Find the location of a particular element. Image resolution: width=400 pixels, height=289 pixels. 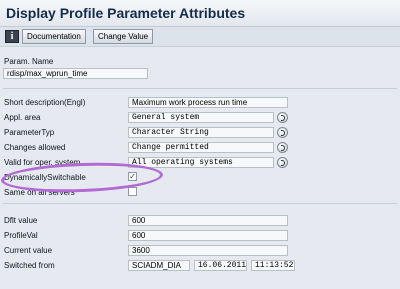

documentation-button: Documentation is located at coordinates (54, 36).